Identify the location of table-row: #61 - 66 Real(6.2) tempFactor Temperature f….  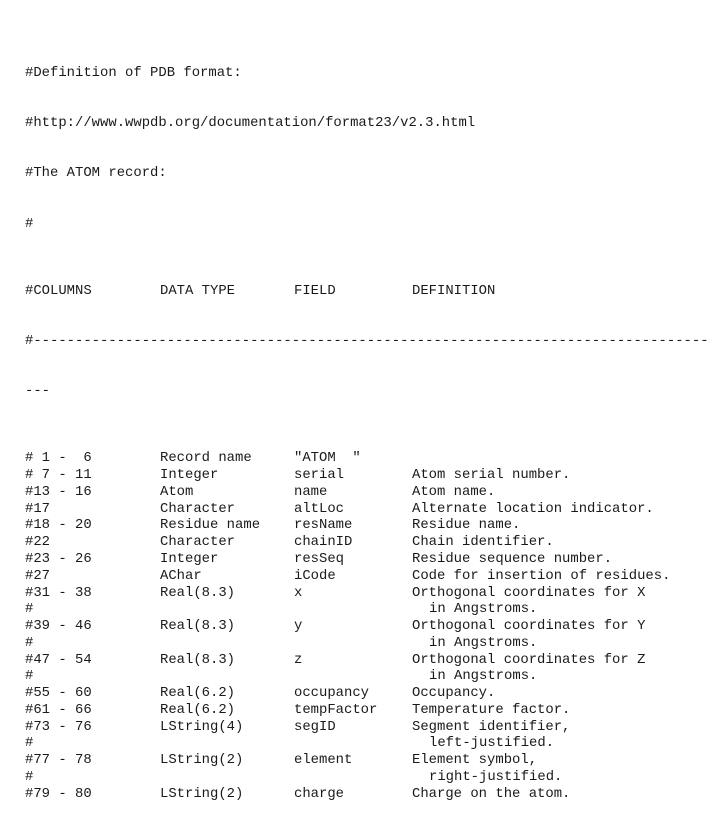
(367, 710).